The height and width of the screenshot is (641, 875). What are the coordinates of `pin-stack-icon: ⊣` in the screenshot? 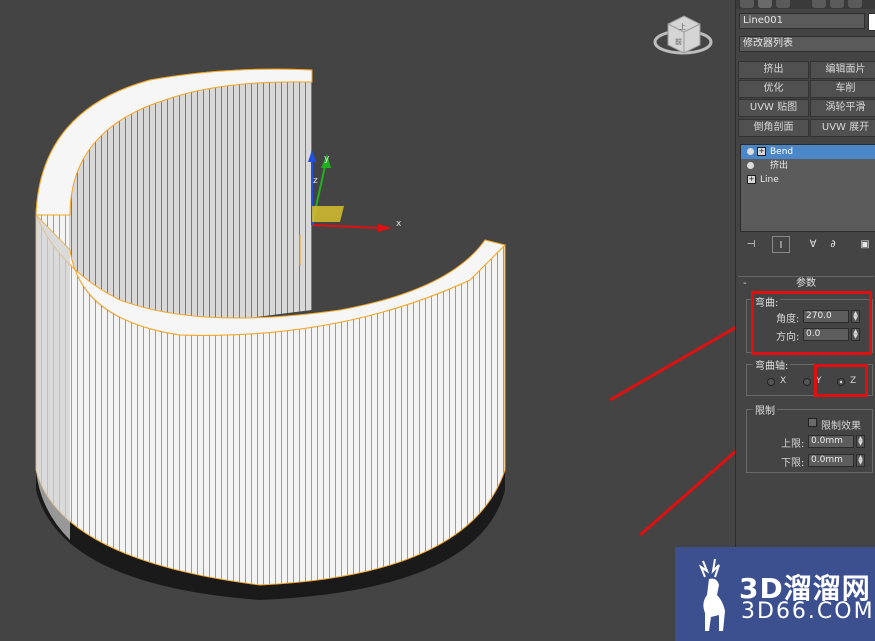 It's located at (751, 244).